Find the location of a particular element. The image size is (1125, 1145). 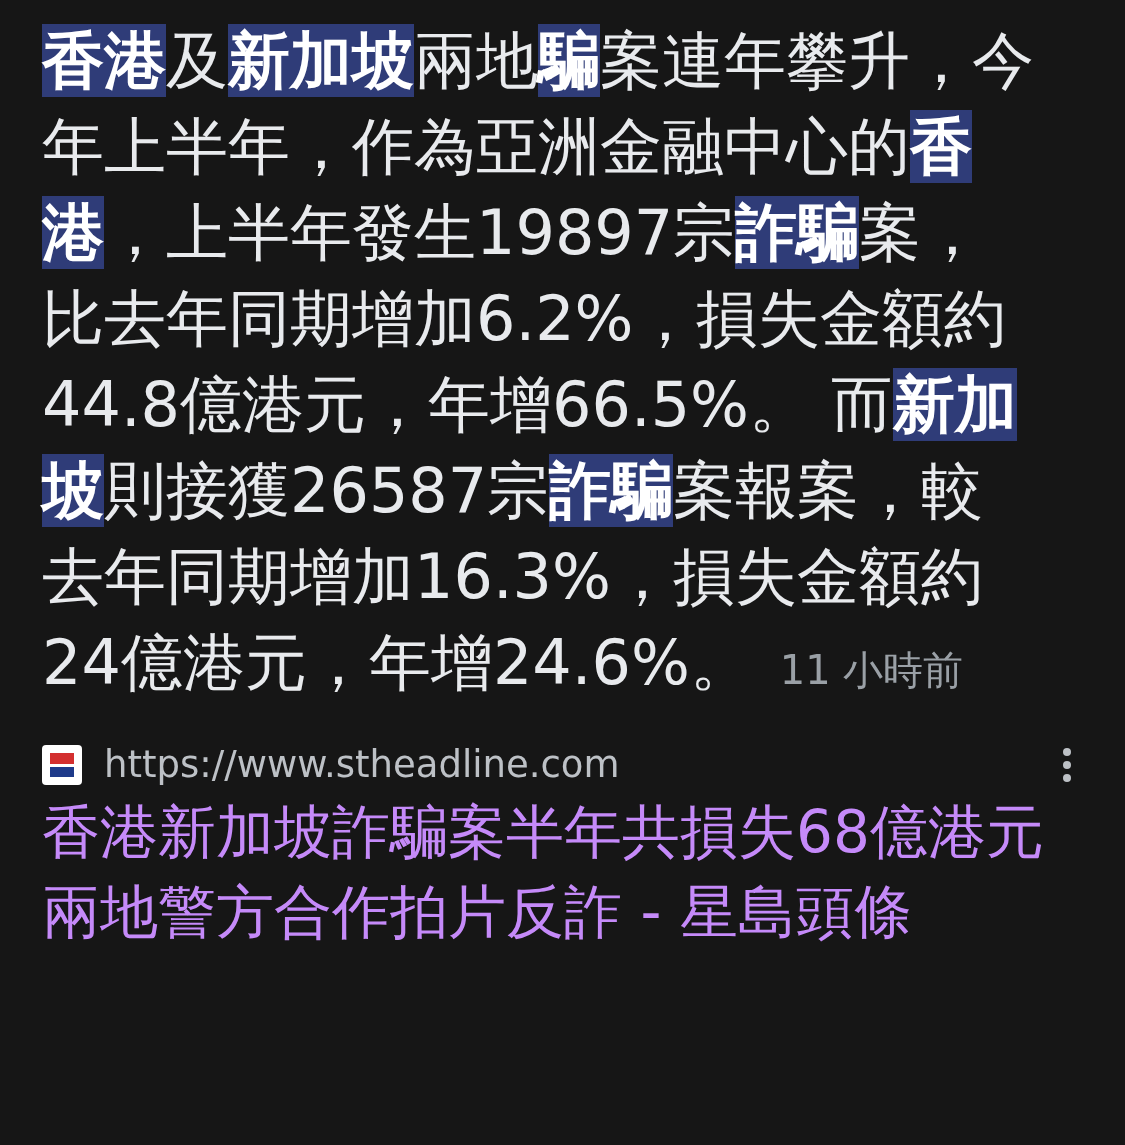

more-options-icon is located at coordinates (1067, 764).